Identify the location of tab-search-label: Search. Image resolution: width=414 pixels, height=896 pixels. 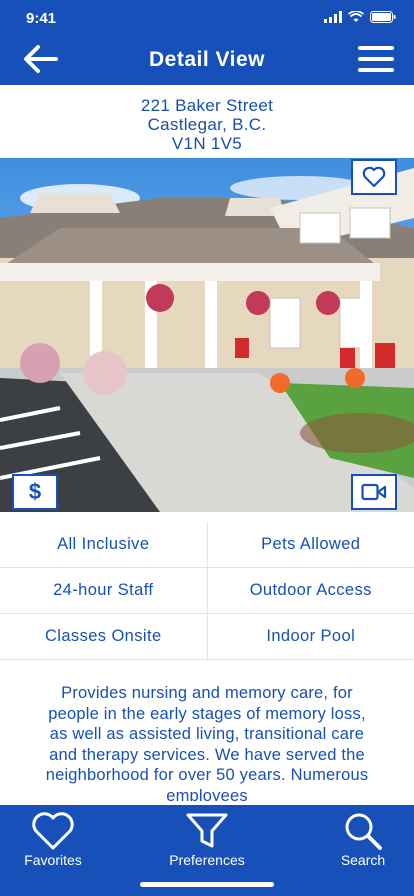
(363, 860).